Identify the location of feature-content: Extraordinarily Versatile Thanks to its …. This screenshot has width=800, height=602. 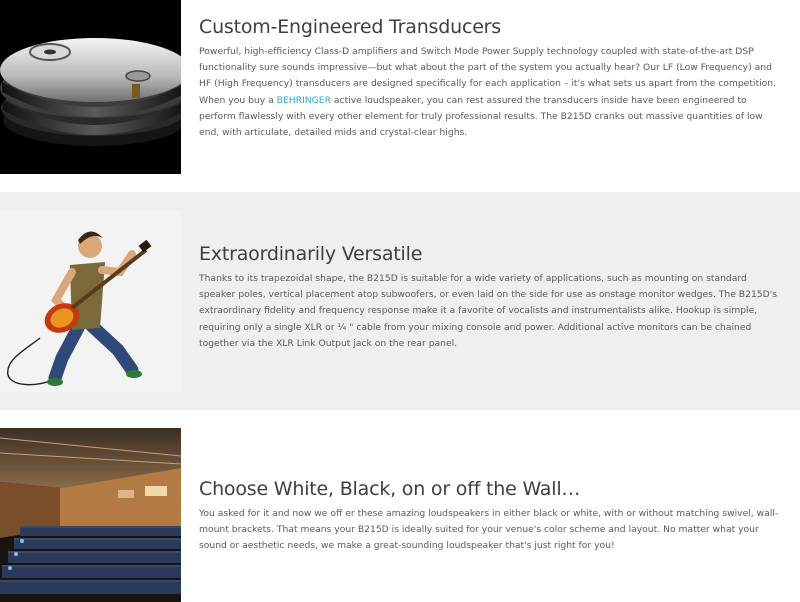
(492, 297).